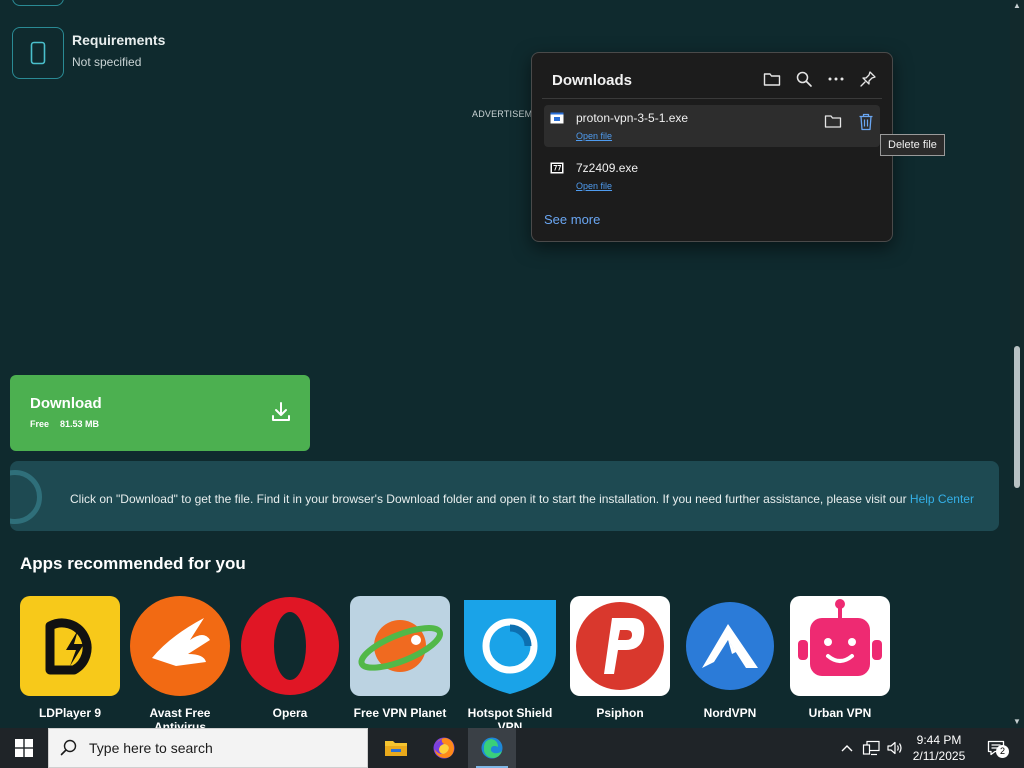 The width and height of the screenshot is (1024, 768). I want to click on requirements-title: Requirements, so click(119, 40).